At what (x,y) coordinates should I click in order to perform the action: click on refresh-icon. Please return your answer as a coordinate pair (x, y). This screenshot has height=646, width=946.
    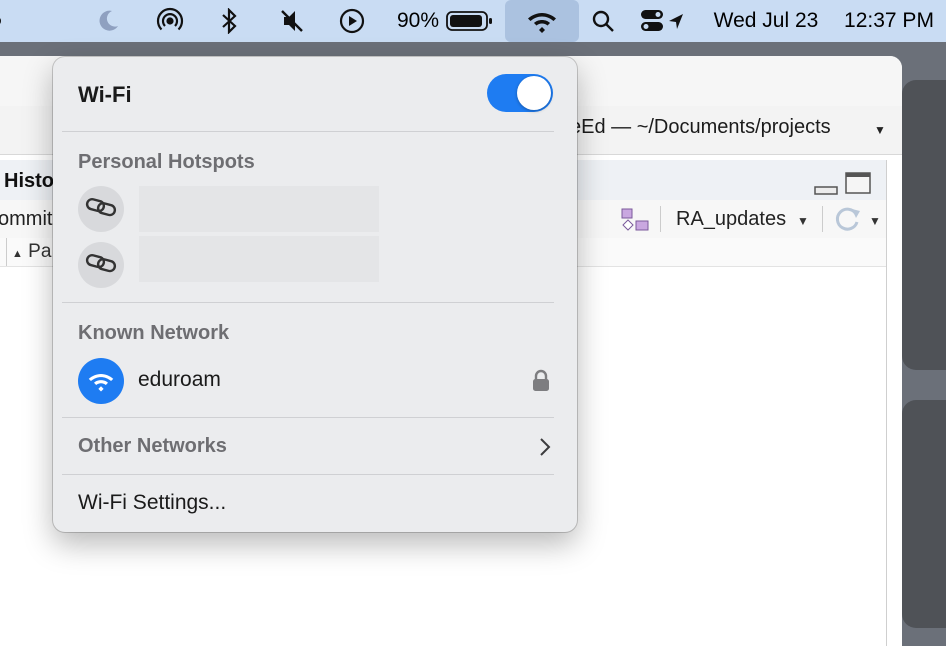
    Looking at the image, I should click on (848, 221).